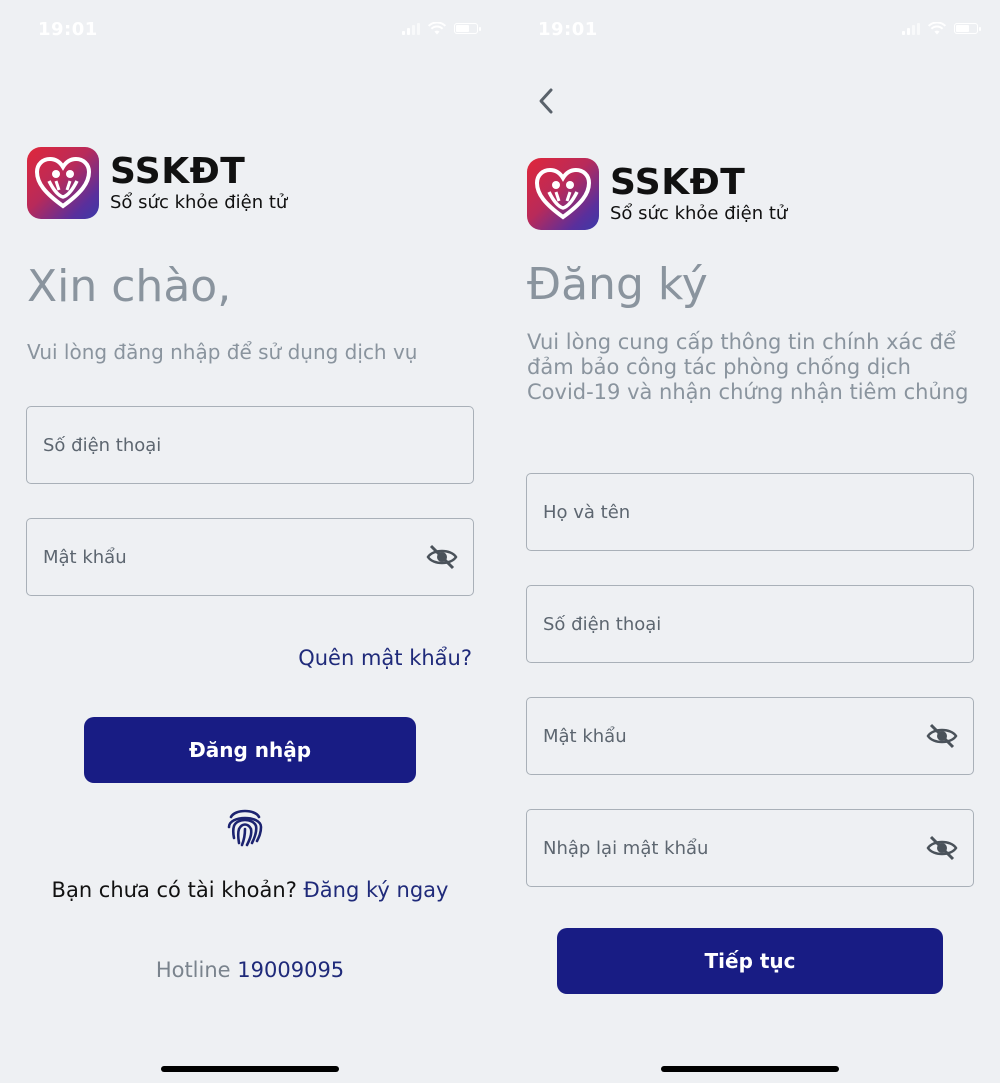 The width and height of the screenshot is (1000, 1083). I want to click on status-time: 19:01, so click(68, 29).